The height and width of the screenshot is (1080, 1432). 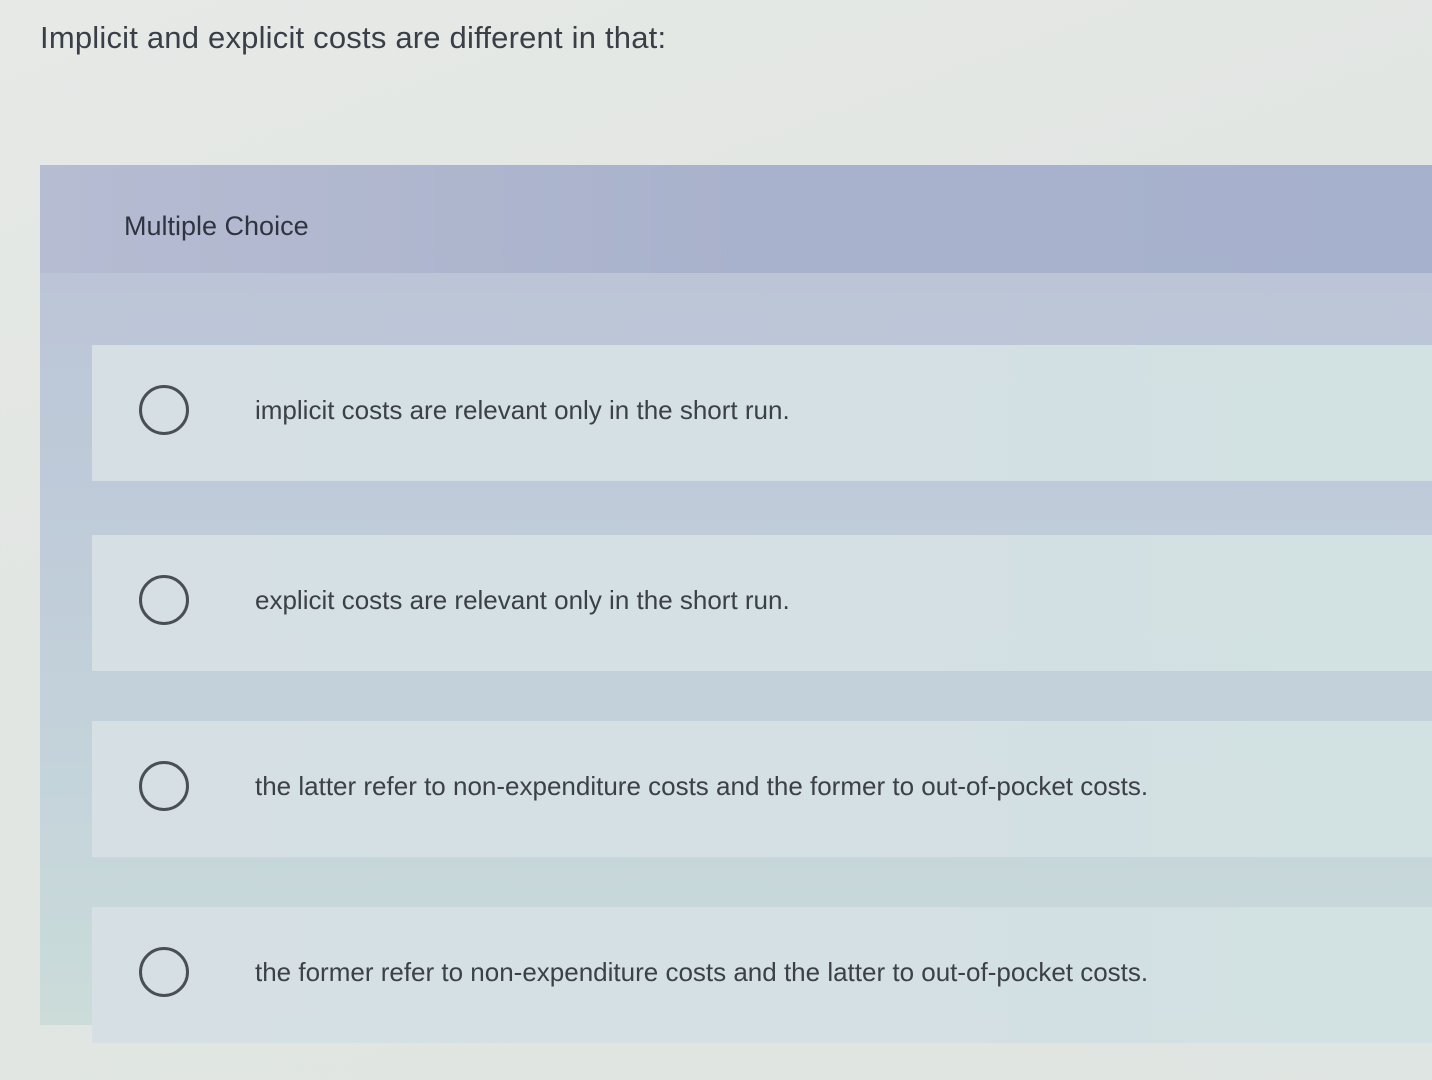 I want to click on panel-title: Multiple Choice, so click(x=216, y=226).